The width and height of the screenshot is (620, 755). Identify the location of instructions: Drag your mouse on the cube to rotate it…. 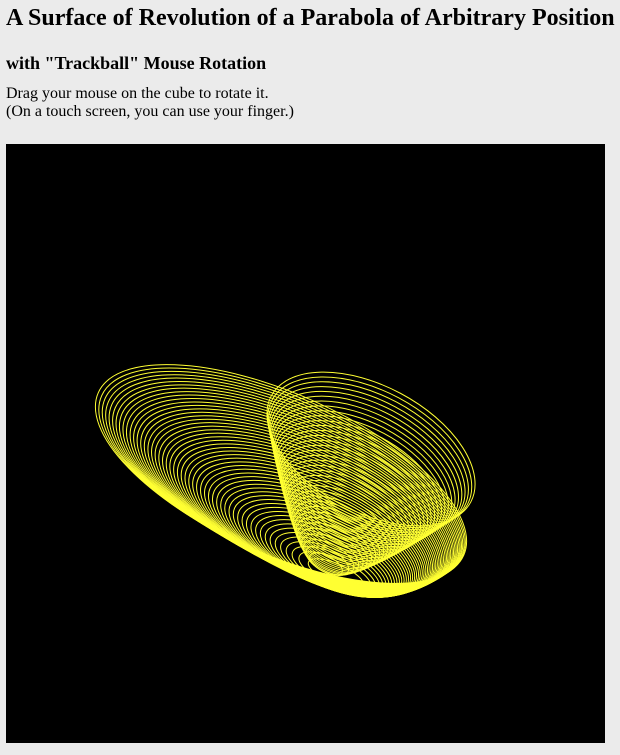
(313, 103).